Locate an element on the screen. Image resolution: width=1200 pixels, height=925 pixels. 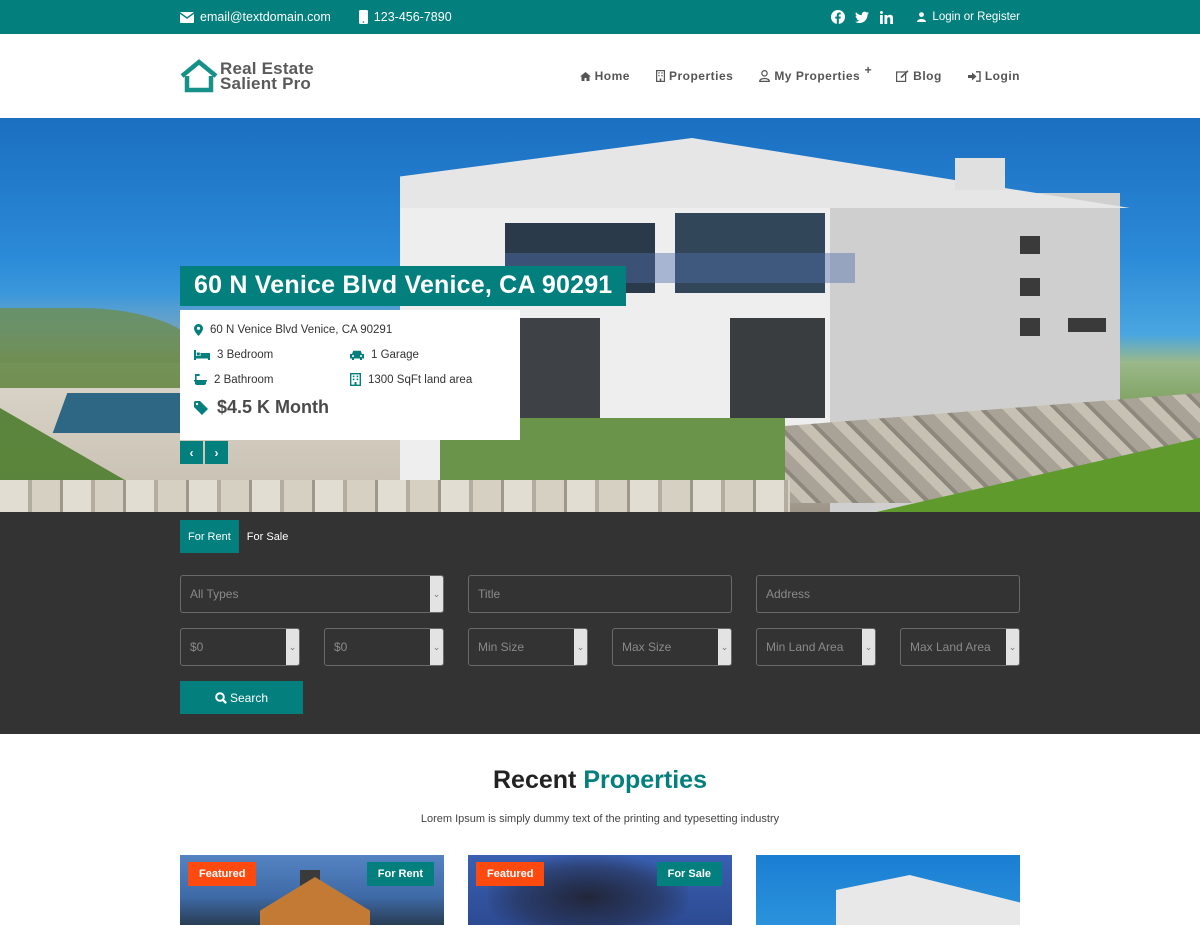
social-links is located at coordinates (862, 17).